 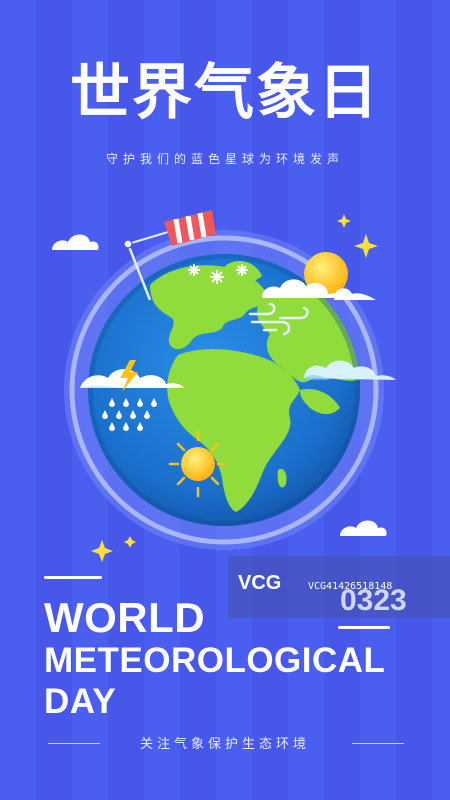 I want to click on english-title-line1: WORLD, so click(x=125, y=617).